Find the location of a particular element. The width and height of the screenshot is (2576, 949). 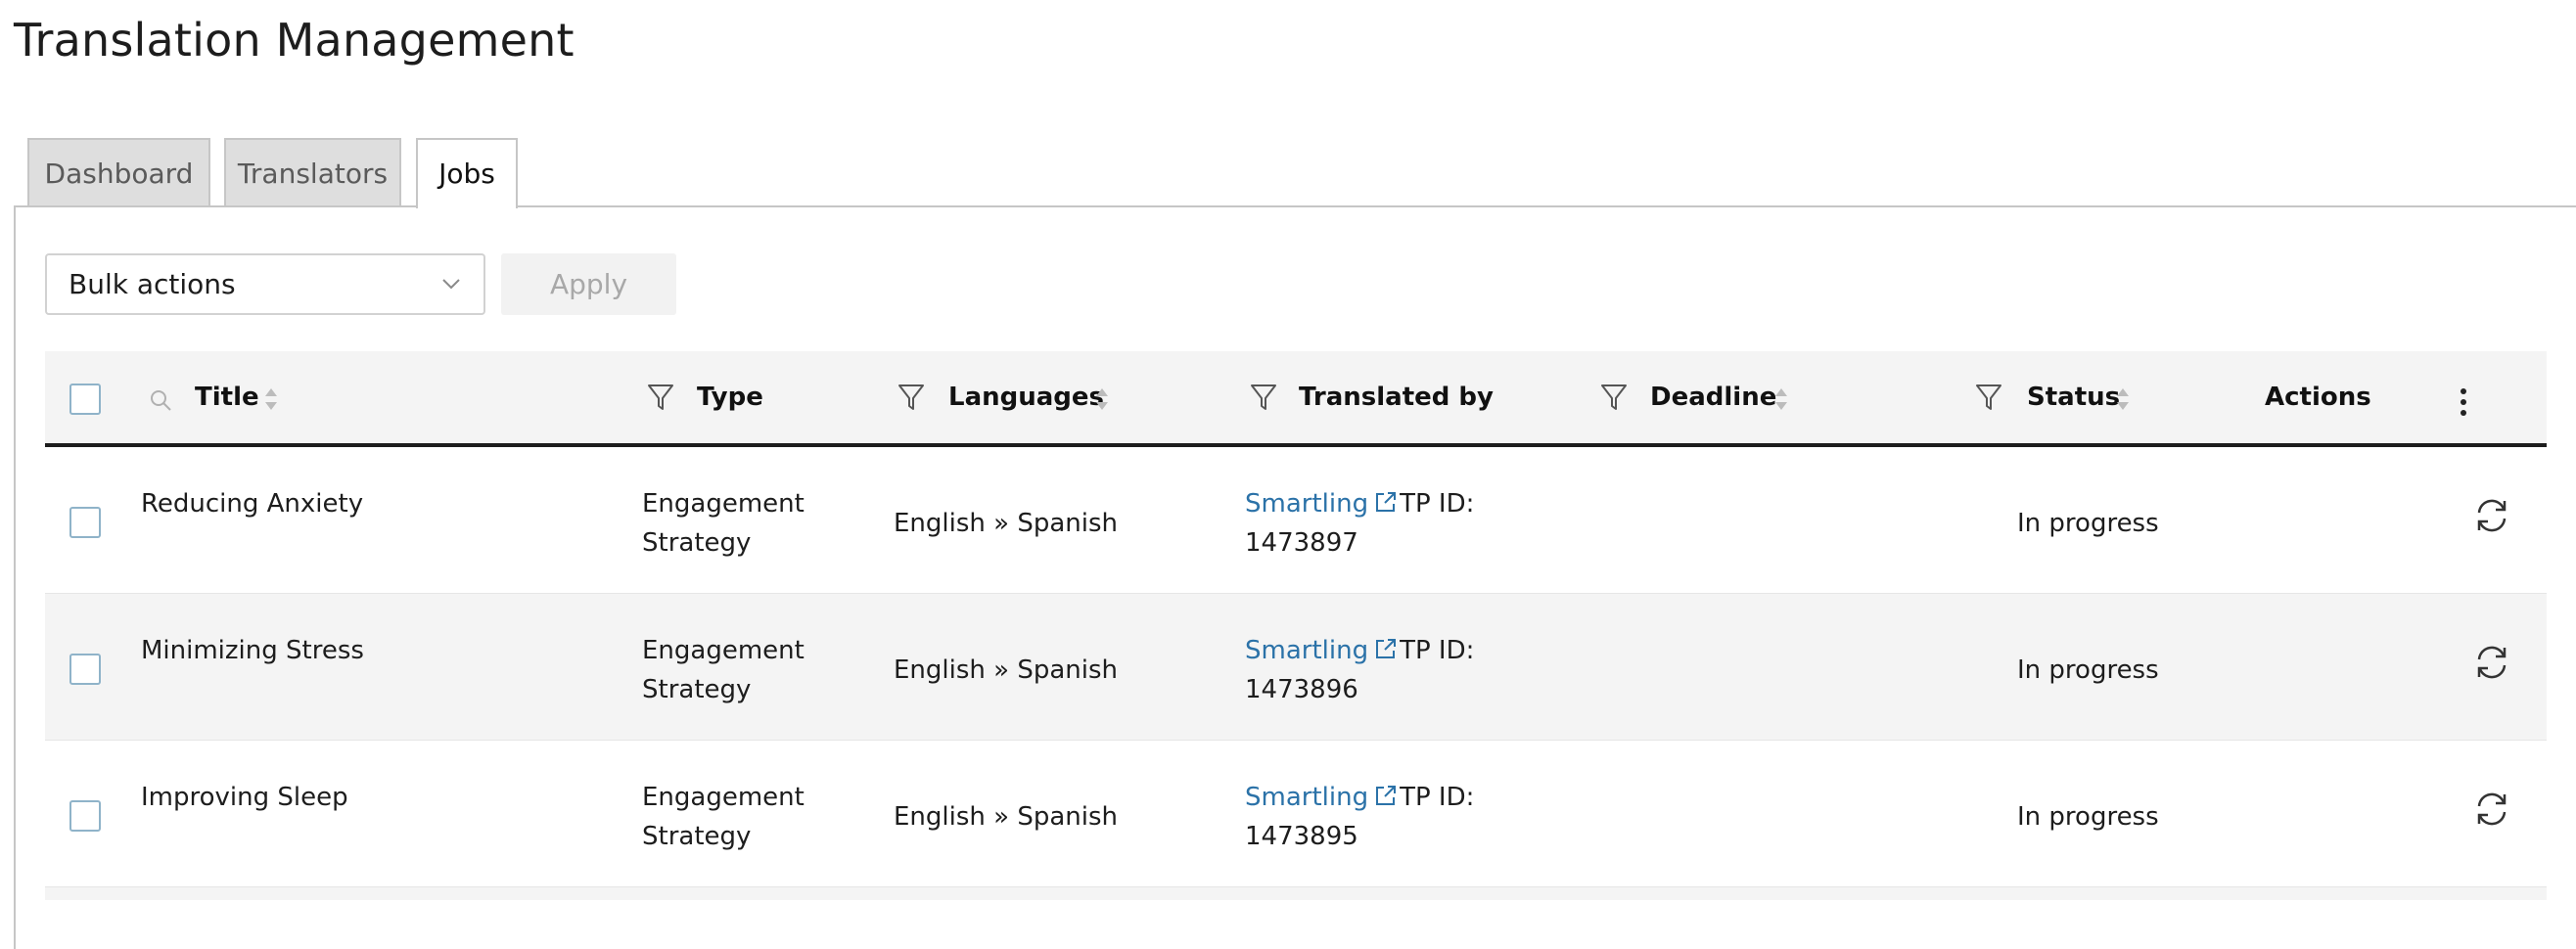

column-languages: Languages is located at coordinates (1026, 397).